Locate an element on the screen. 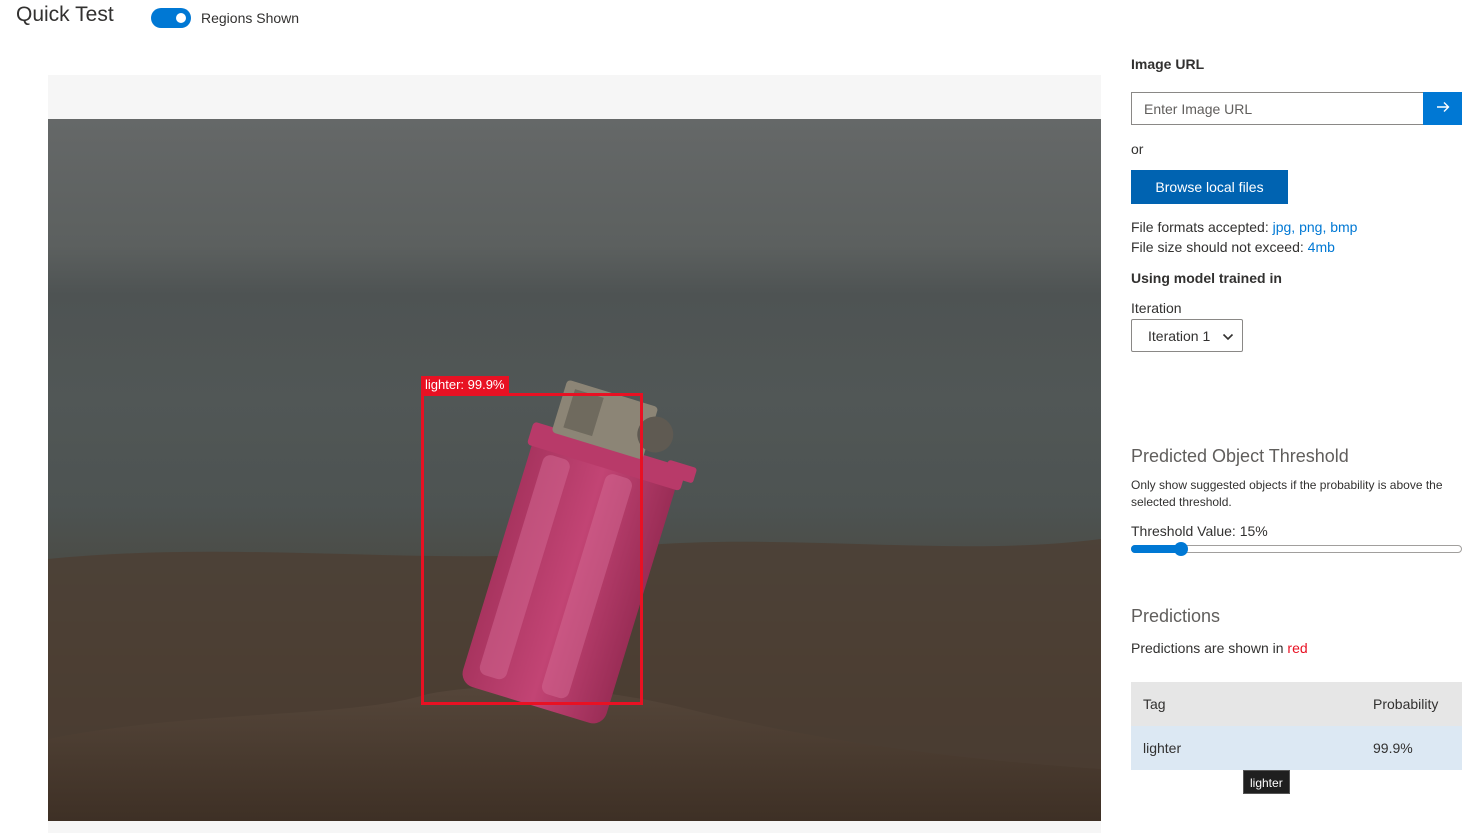 This screenshot has width=1463, height=833. iteration-selected-value: Iteration 1 is located at coordinates (1179, 335).